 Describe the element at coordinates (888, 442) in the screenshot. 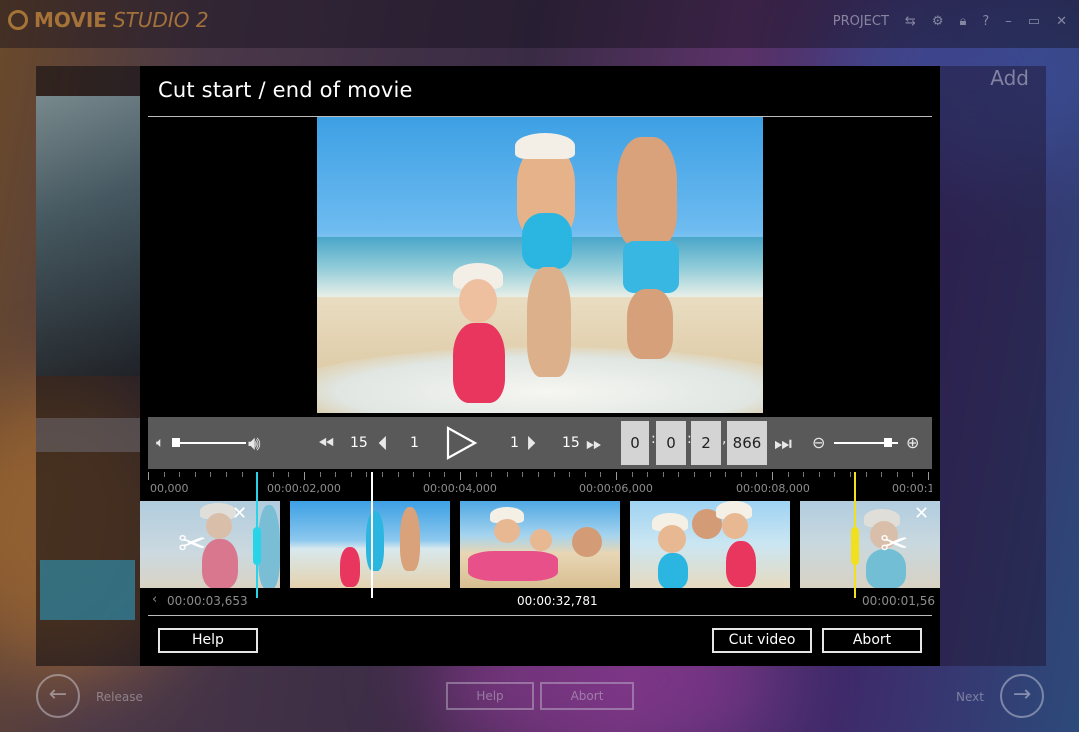

I see `zoom-knob` at that location.